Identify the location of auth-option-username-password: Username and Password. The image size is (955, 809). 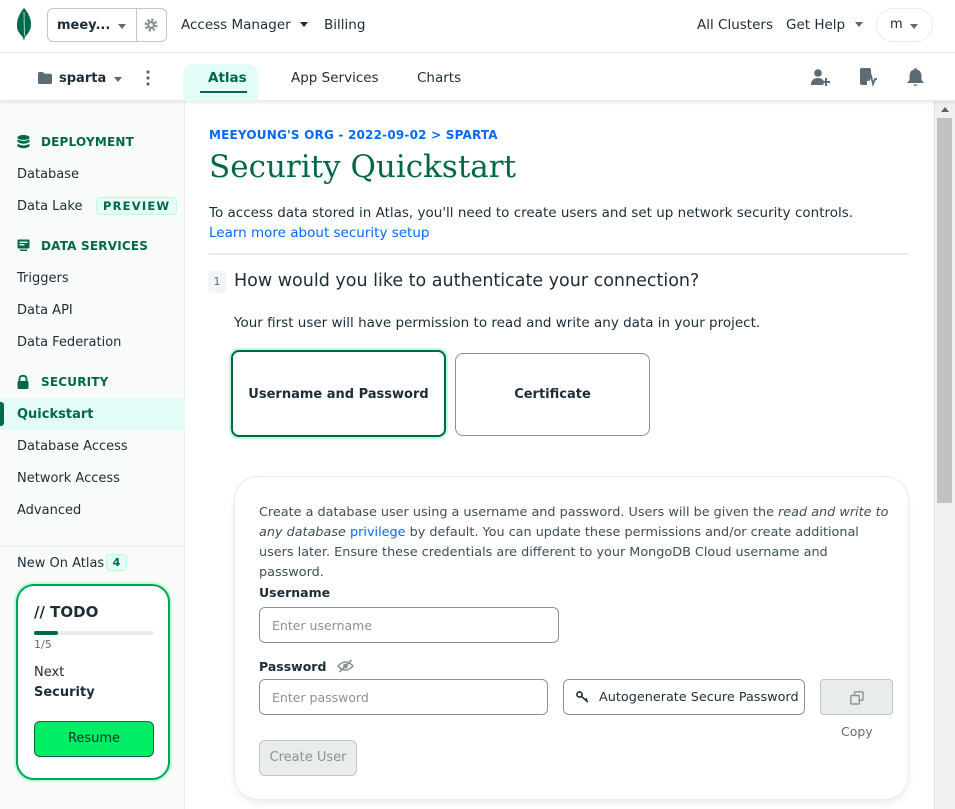
(338, 393).